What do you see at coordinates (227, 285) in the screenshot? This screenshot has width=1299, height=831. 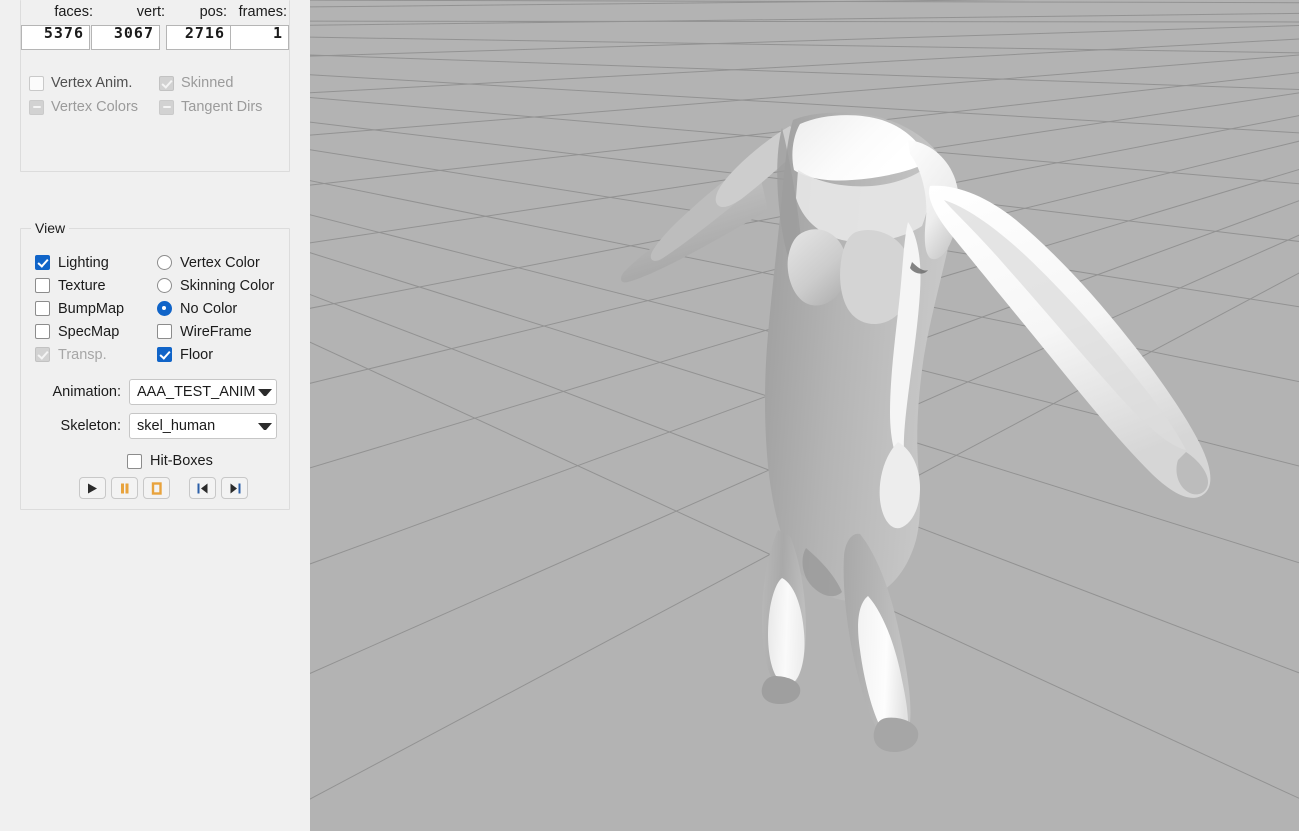 I see `skinning-color-label: Skinning Color` at bounding box center [227, 285].